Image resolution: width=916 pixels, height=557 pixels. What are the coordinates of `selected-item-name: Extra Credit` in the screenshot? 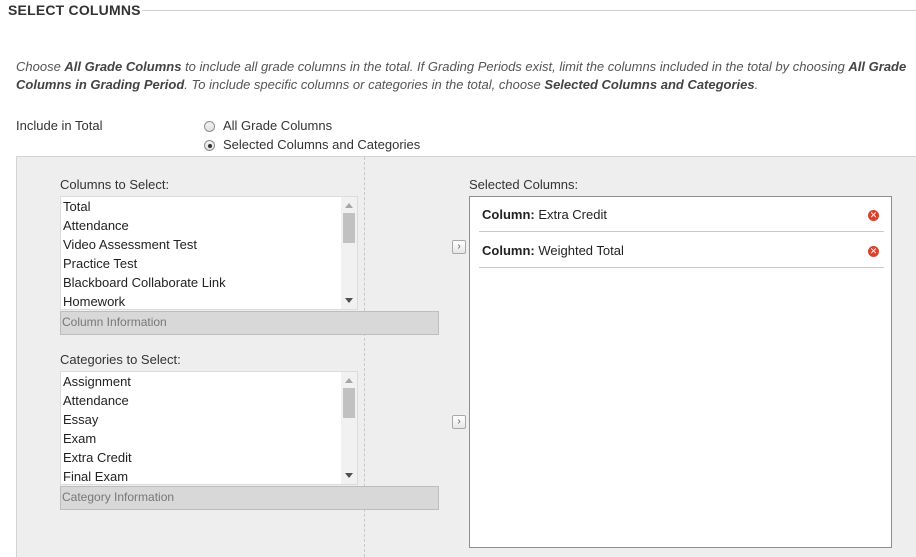 It's located at (572, 214).